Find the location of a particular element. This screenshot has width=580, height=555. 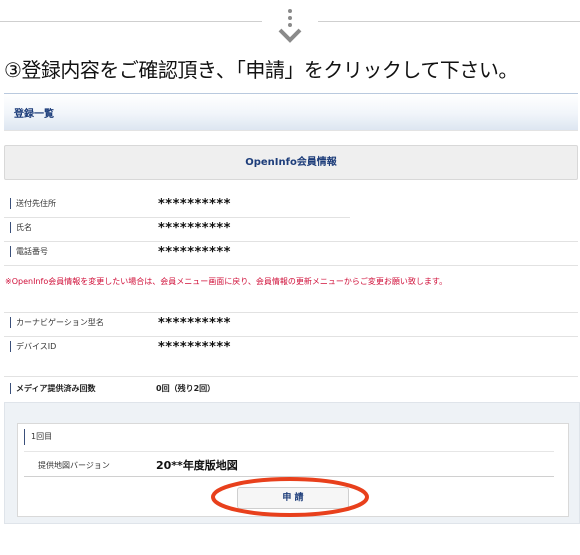

row-label: 電話番号 is located at coordinates (29, 251).